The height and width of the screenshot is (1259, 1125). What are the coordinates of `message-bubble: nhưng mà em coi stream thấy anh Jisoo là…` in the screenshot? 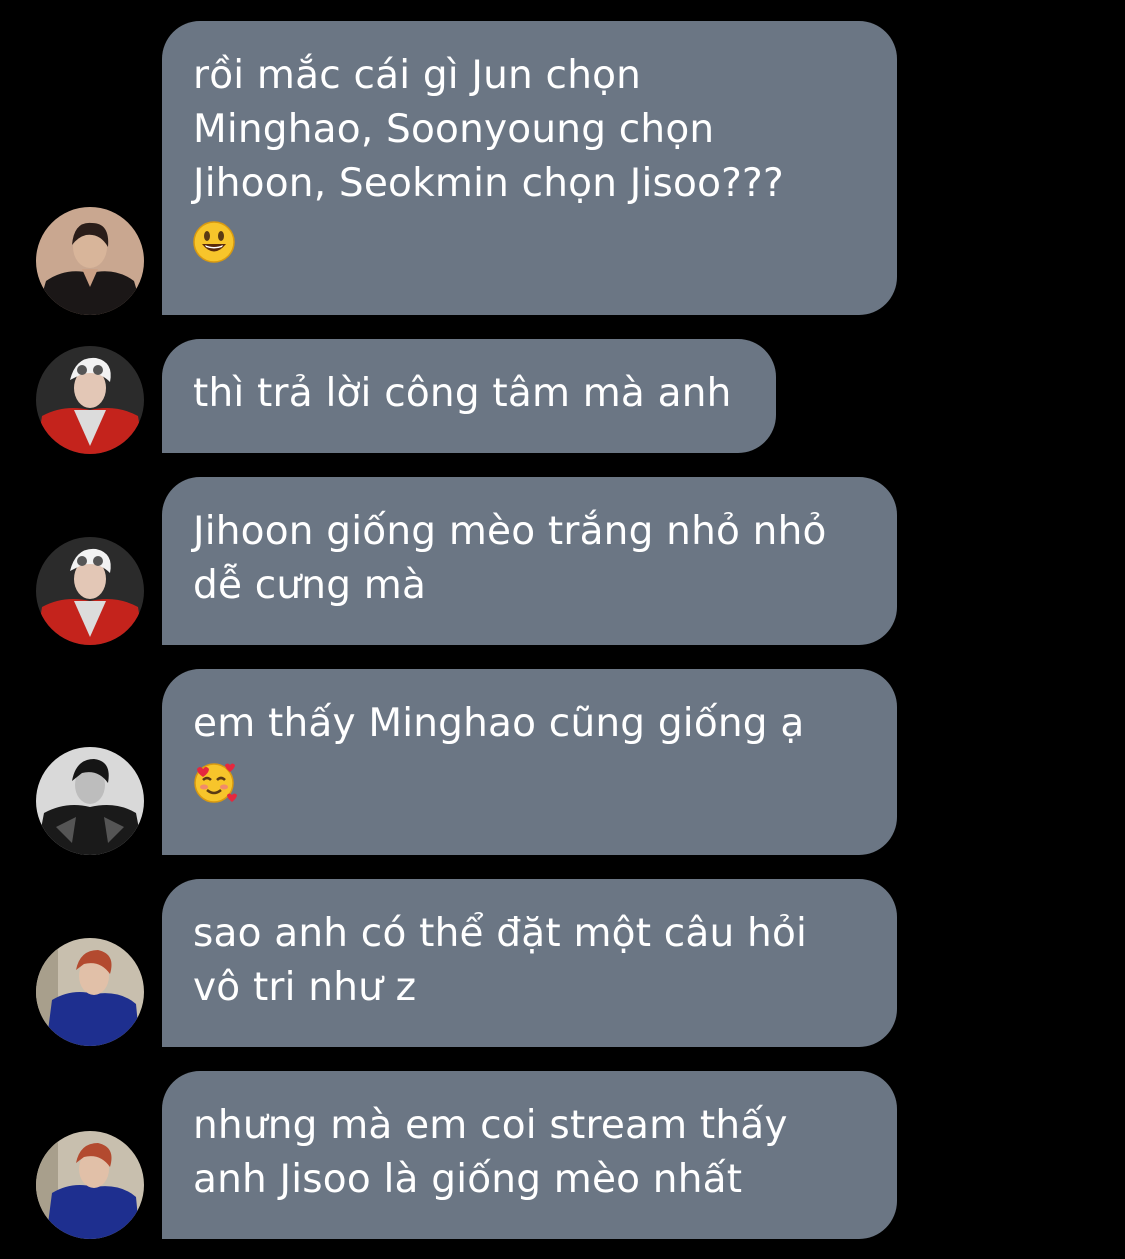 It's located at (529, 1155).